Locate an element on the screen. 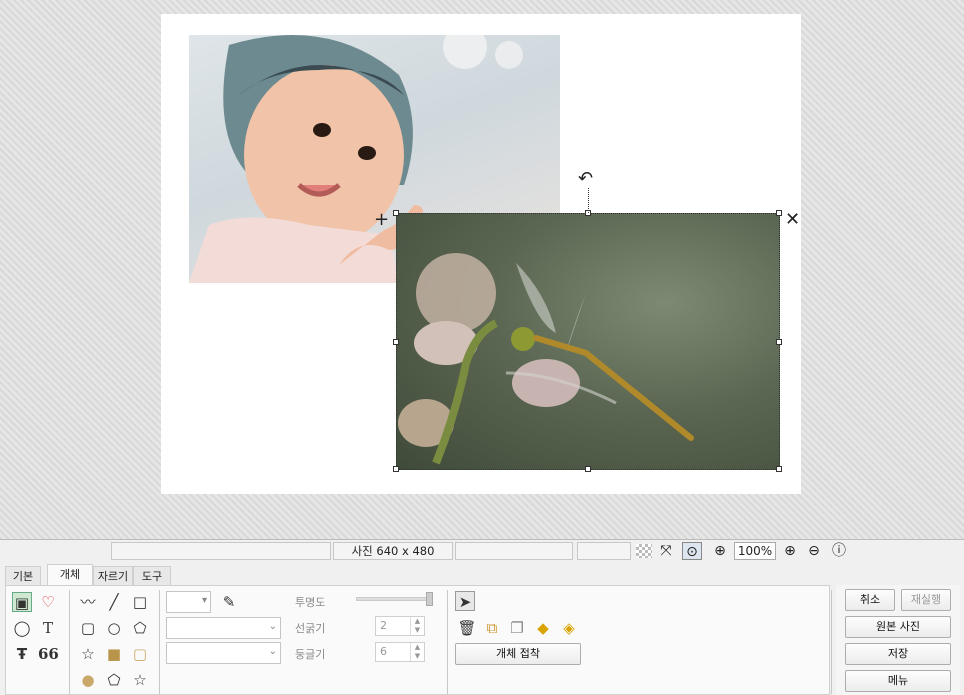  move-cursor-icon: + is located at coordinates (382, 219).